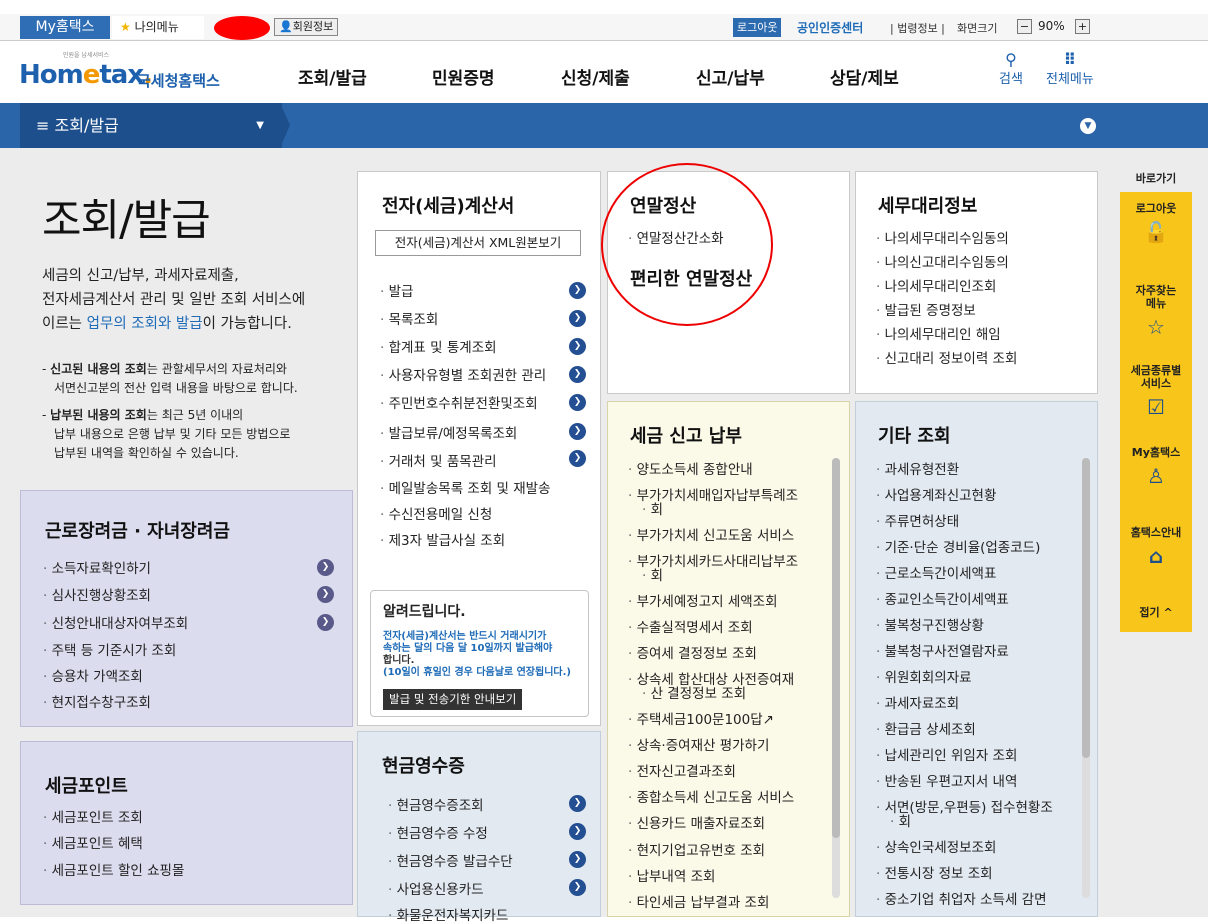  I want to click on taxpay-item: 양도소득세 종합안내, so click(690, 468).